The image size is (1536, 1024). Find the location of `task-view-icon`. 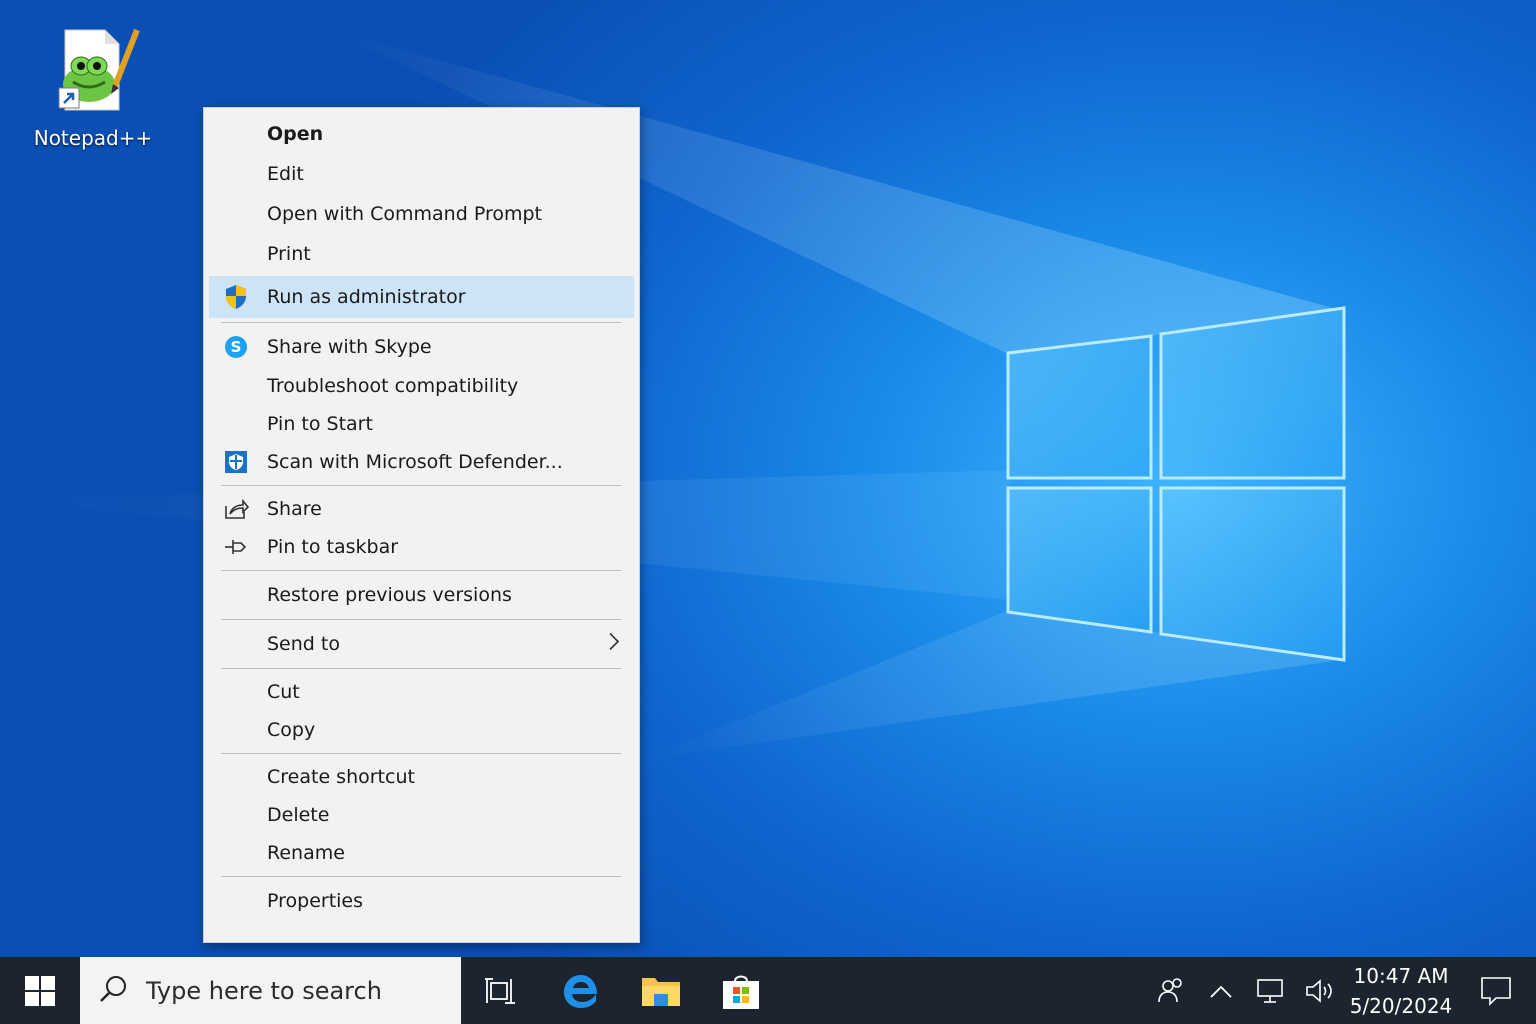

task-view-icon is located at coordinates (500, 990).